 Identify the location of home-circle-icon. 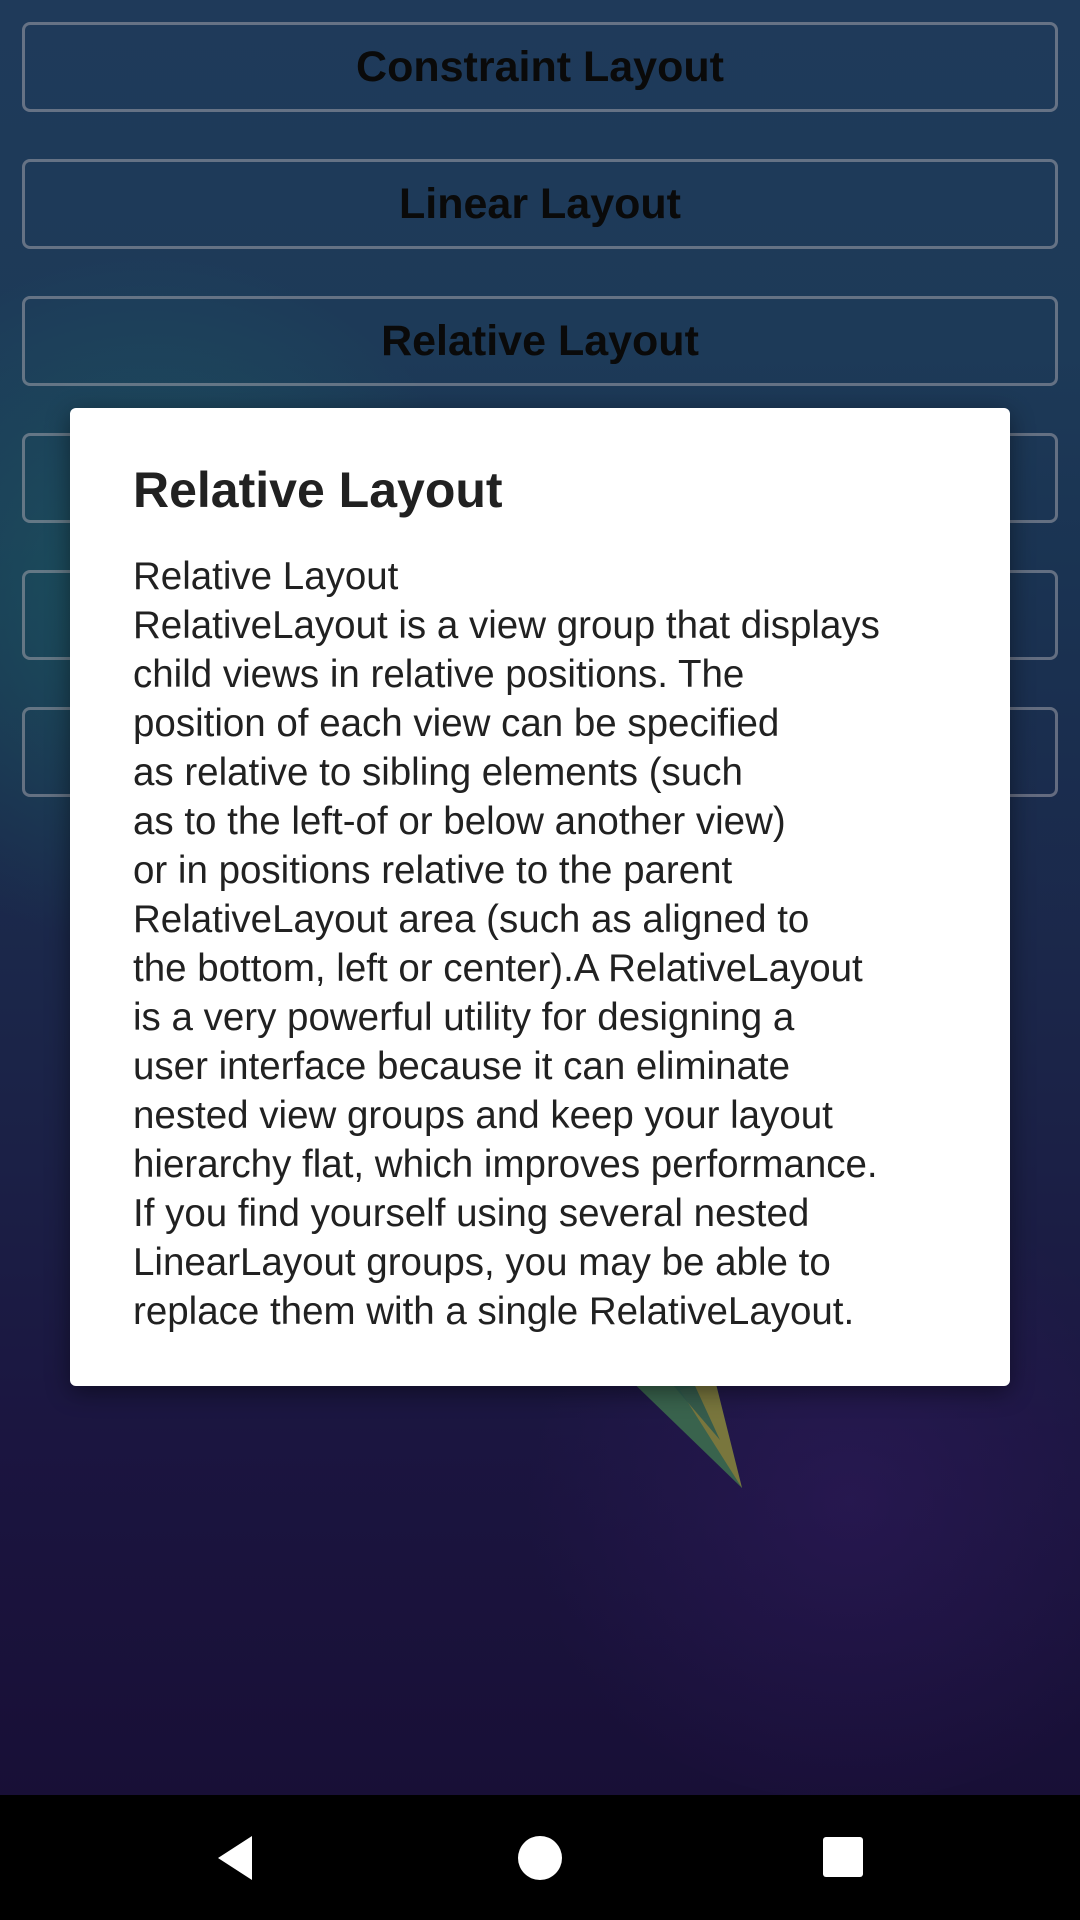
(540, 1858).